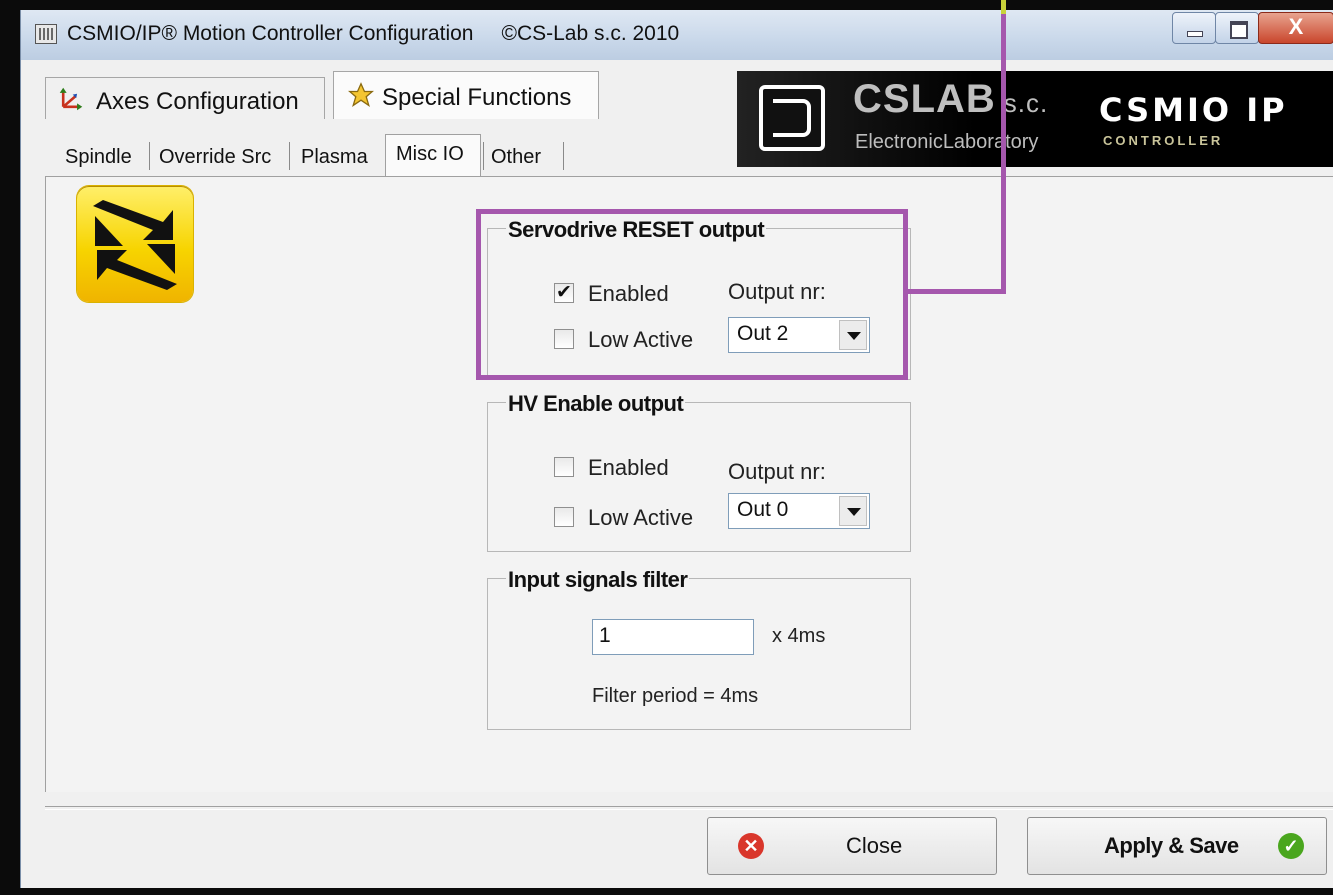  What do you see at coordinates (46, 34) in the screenshot?
I see `app-icon` at bounding box center [46, 34].